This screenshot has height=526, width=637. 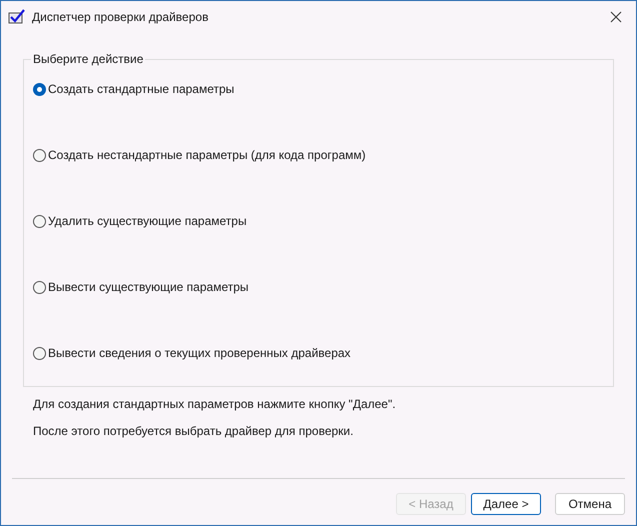 What do you see at coordinates (192, 353) in the screenshot?
I see `radio-option: Вывести сведения о текущих проверенных драйверах` at bounding box center [192, 353].